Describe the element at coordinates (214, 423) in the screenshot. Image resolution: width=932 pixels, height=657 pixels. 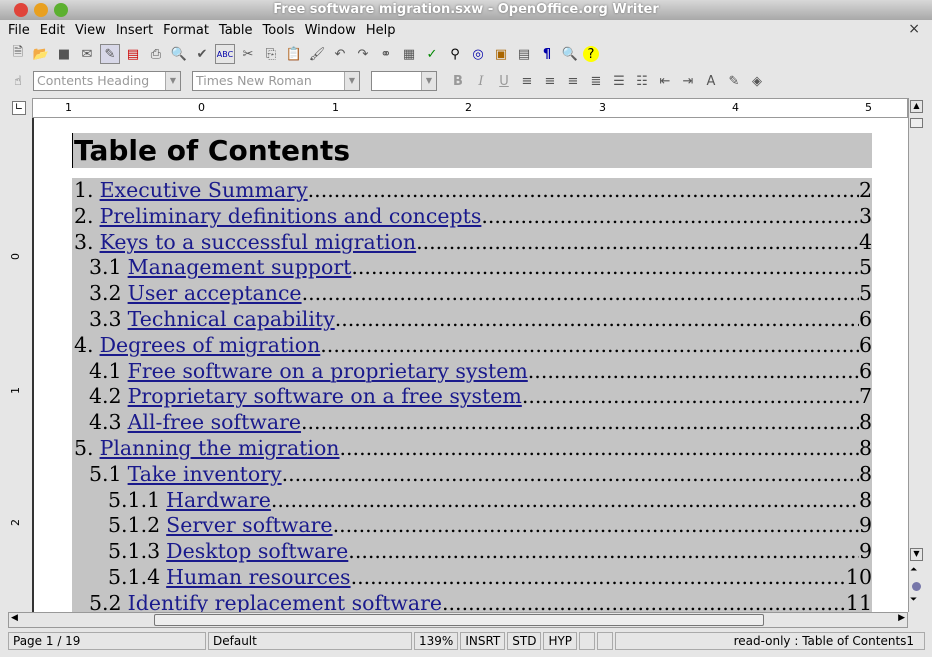
I see `toc-entry-link: All-free software` at that location.